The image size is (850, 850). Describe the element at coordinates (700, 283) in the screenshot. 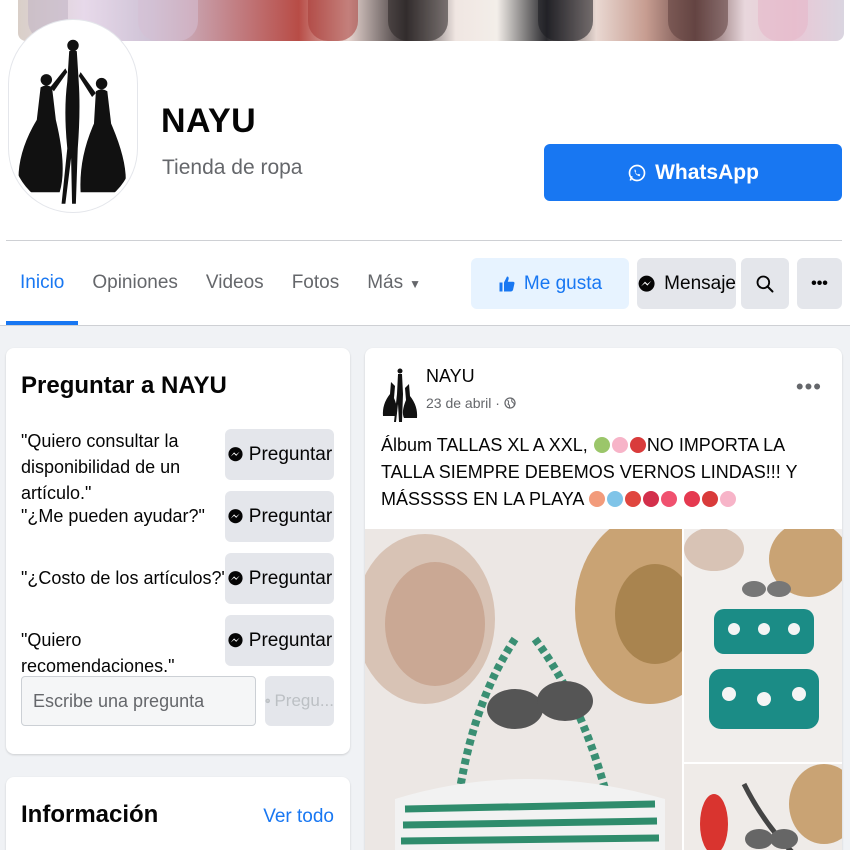

I see `message-label: Mensaje` at that location.